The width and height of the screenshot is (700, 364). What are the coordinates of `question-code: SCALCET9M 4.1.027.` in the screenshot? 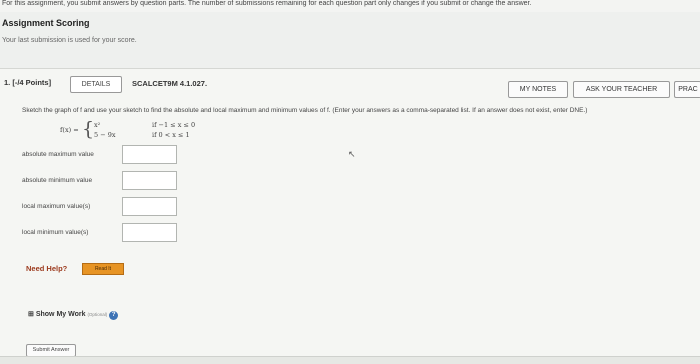 It's located at (170, 83).